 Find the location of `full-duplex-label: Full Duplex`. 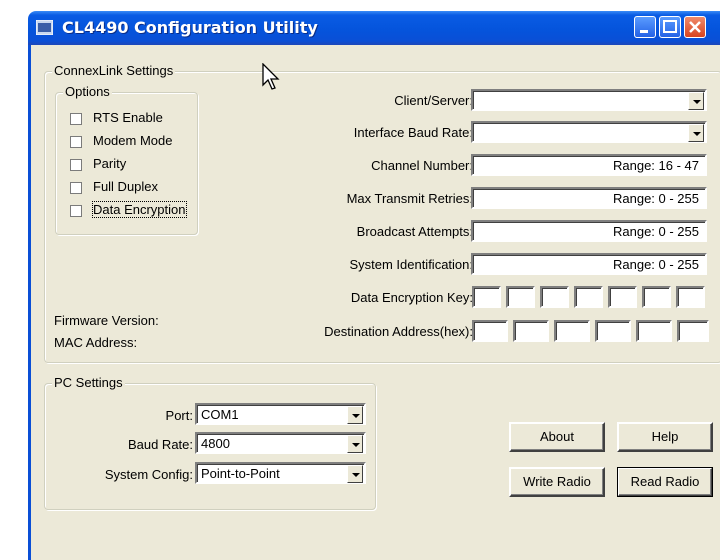

full-duplex-label: Full Duplex is located at coordinates (126, 186).